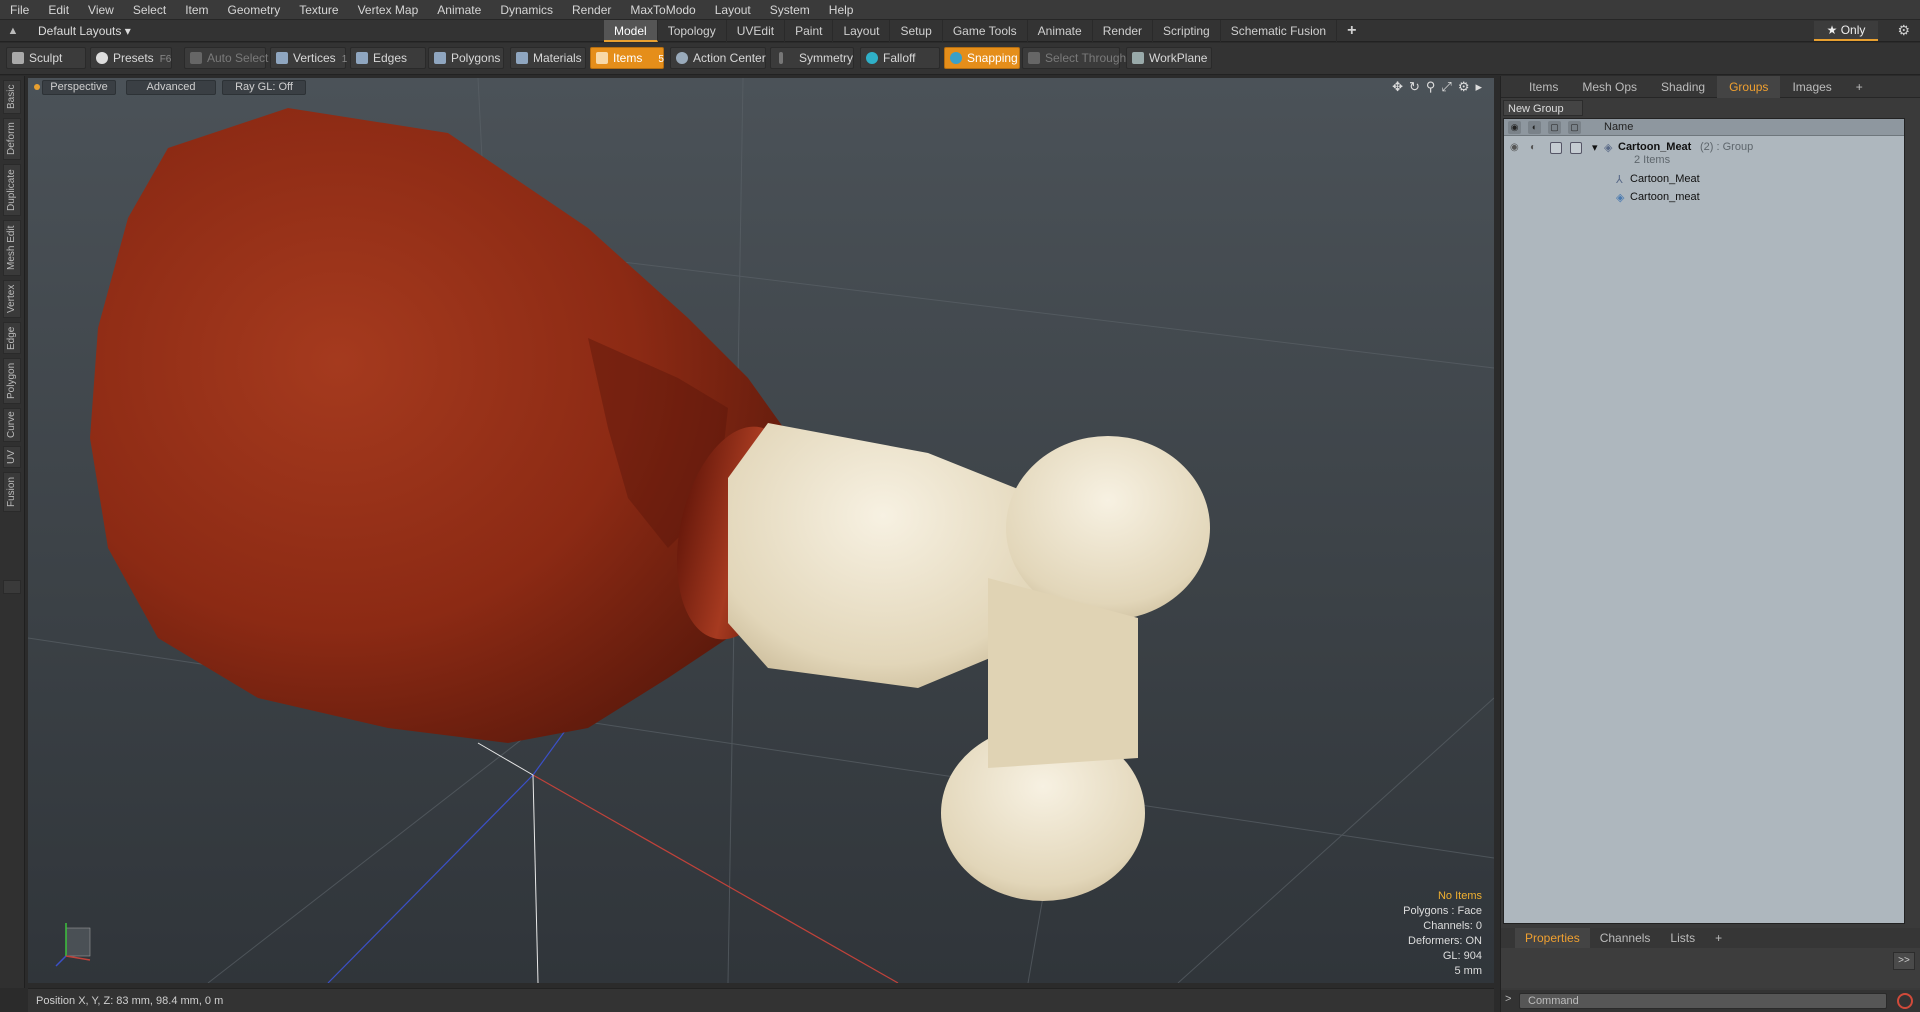 This screenshot has height=1012, width=1920. Describe the element at coordinates (1552, 938) in the screenshot. I see `tab-properties: Properties` at that location.